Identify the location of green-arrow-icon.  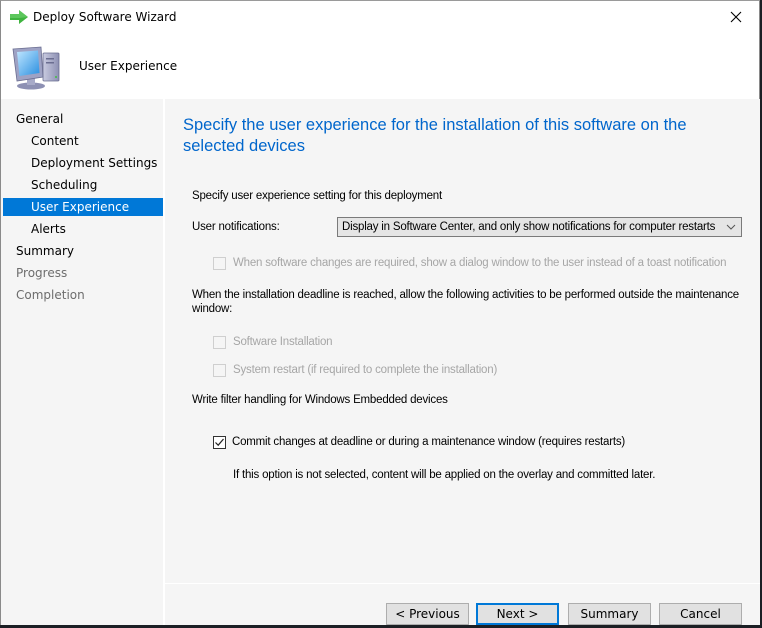
(19, 17).